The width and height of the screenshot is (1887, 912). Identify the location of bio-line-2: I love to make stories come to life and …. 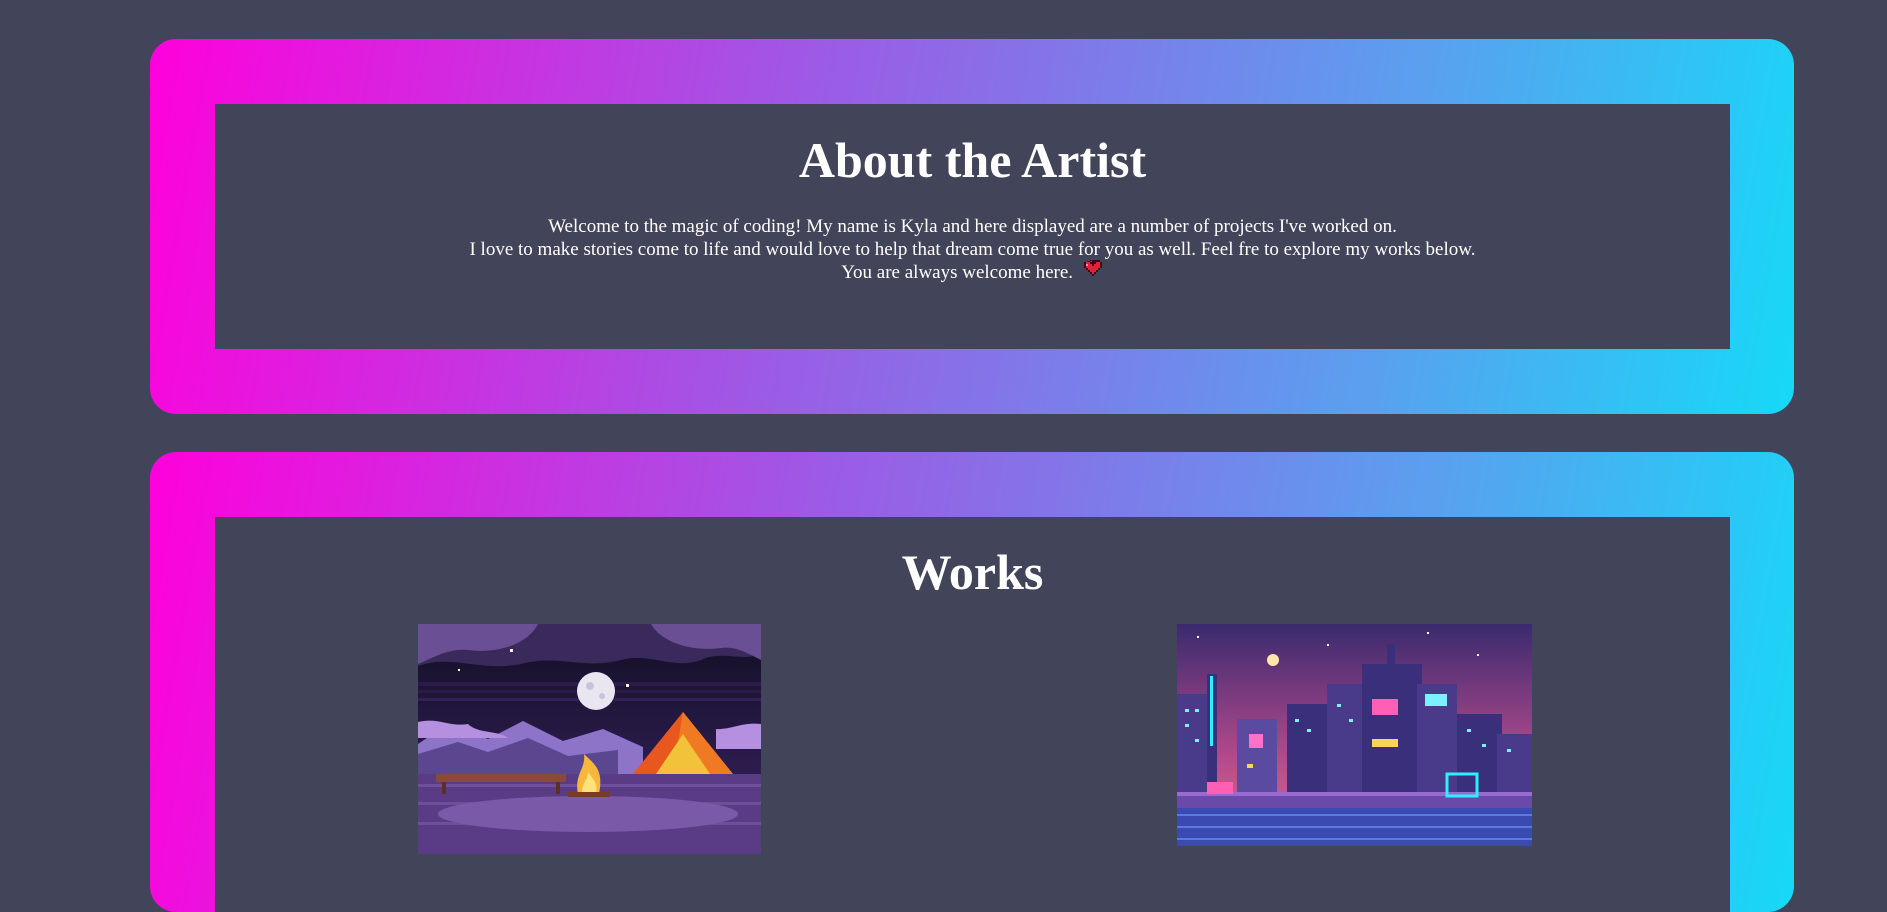
(972, 249).